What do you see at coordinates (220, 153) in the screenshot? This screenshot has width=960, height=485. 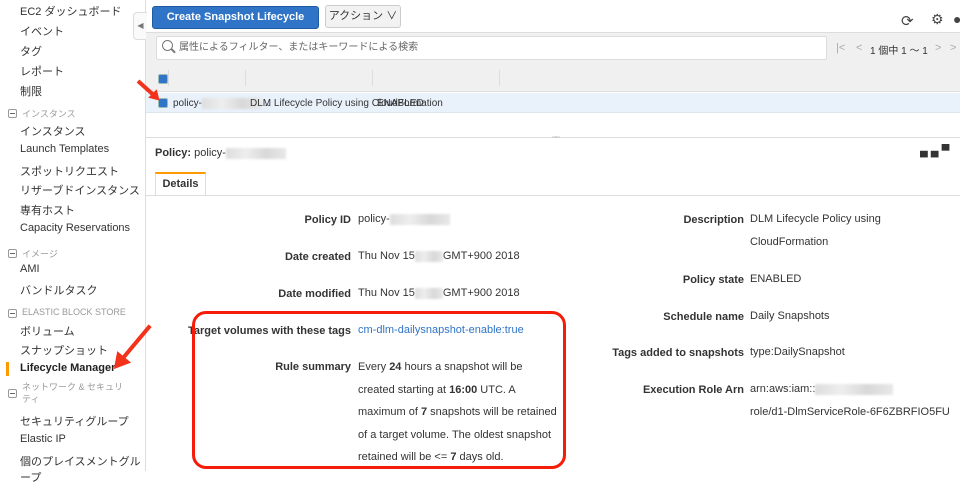 I see `policy-heading: Policy: policy-` at bounding box center [220, 153].